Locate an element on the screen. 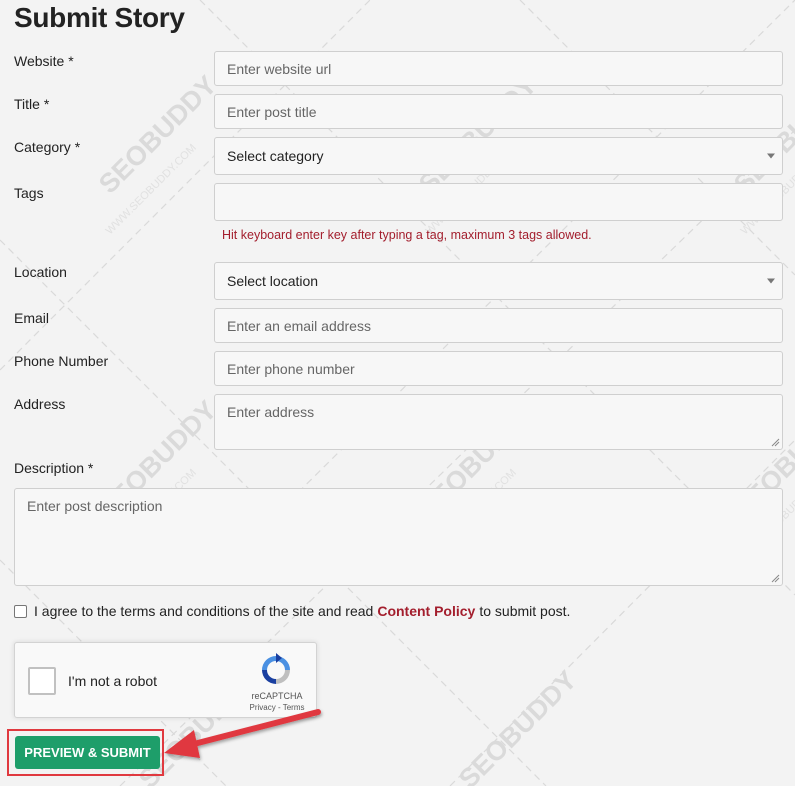 Image resolution: width=795 pixels, height=786 pixels. description-placeholder: Enter post description is located at coordinates (95, 506).